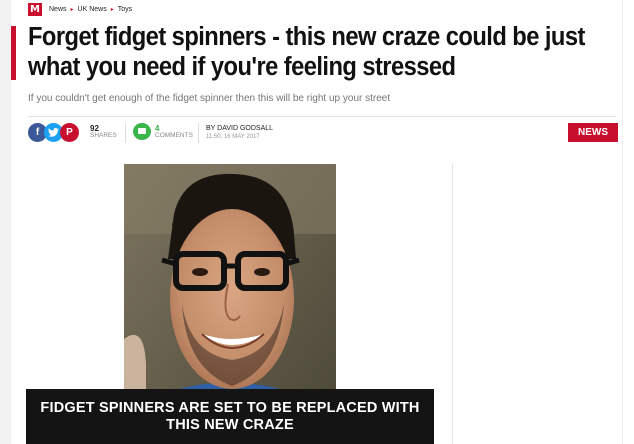 Image resolution: width=634 pixels, height=444 pixels. What do you see at coordinates (5, 222) in the screenshot?
I see `left-gutter` at bounding box center [5, 222].